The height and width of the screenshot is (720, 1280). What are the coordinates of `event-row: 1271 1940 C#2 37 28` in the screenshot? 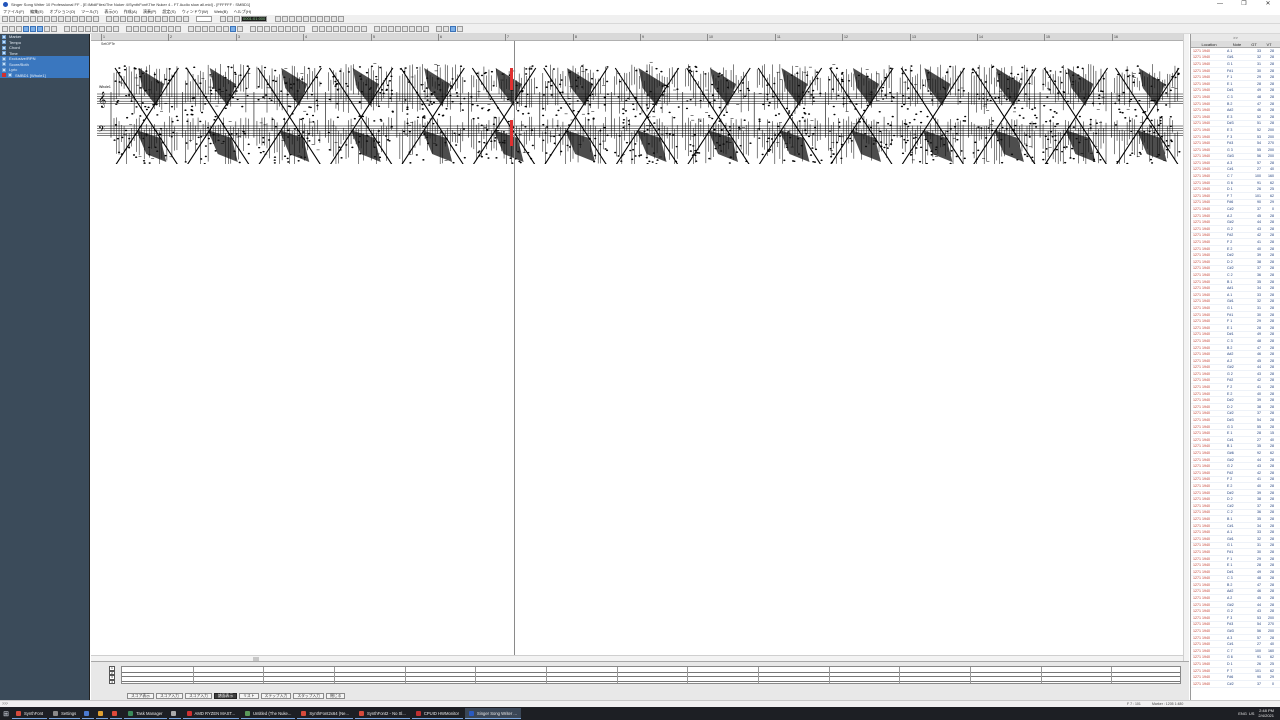 It's located at (1235, 414).